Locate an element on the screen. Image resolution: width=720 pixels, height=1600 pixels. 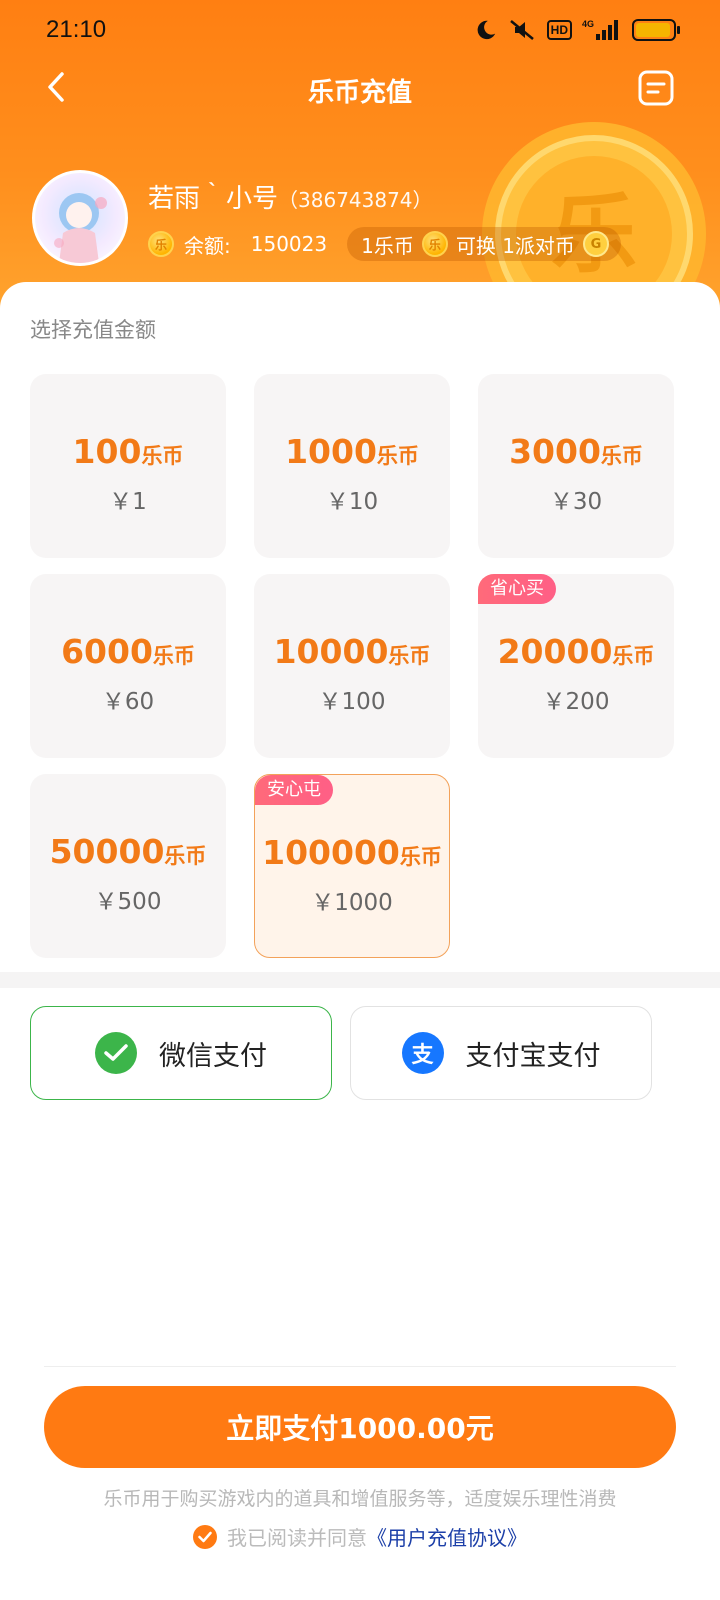
exchange-rate-pill: 1乐币 乐 可换 1派对币 G is located at coordinates (484, 244).